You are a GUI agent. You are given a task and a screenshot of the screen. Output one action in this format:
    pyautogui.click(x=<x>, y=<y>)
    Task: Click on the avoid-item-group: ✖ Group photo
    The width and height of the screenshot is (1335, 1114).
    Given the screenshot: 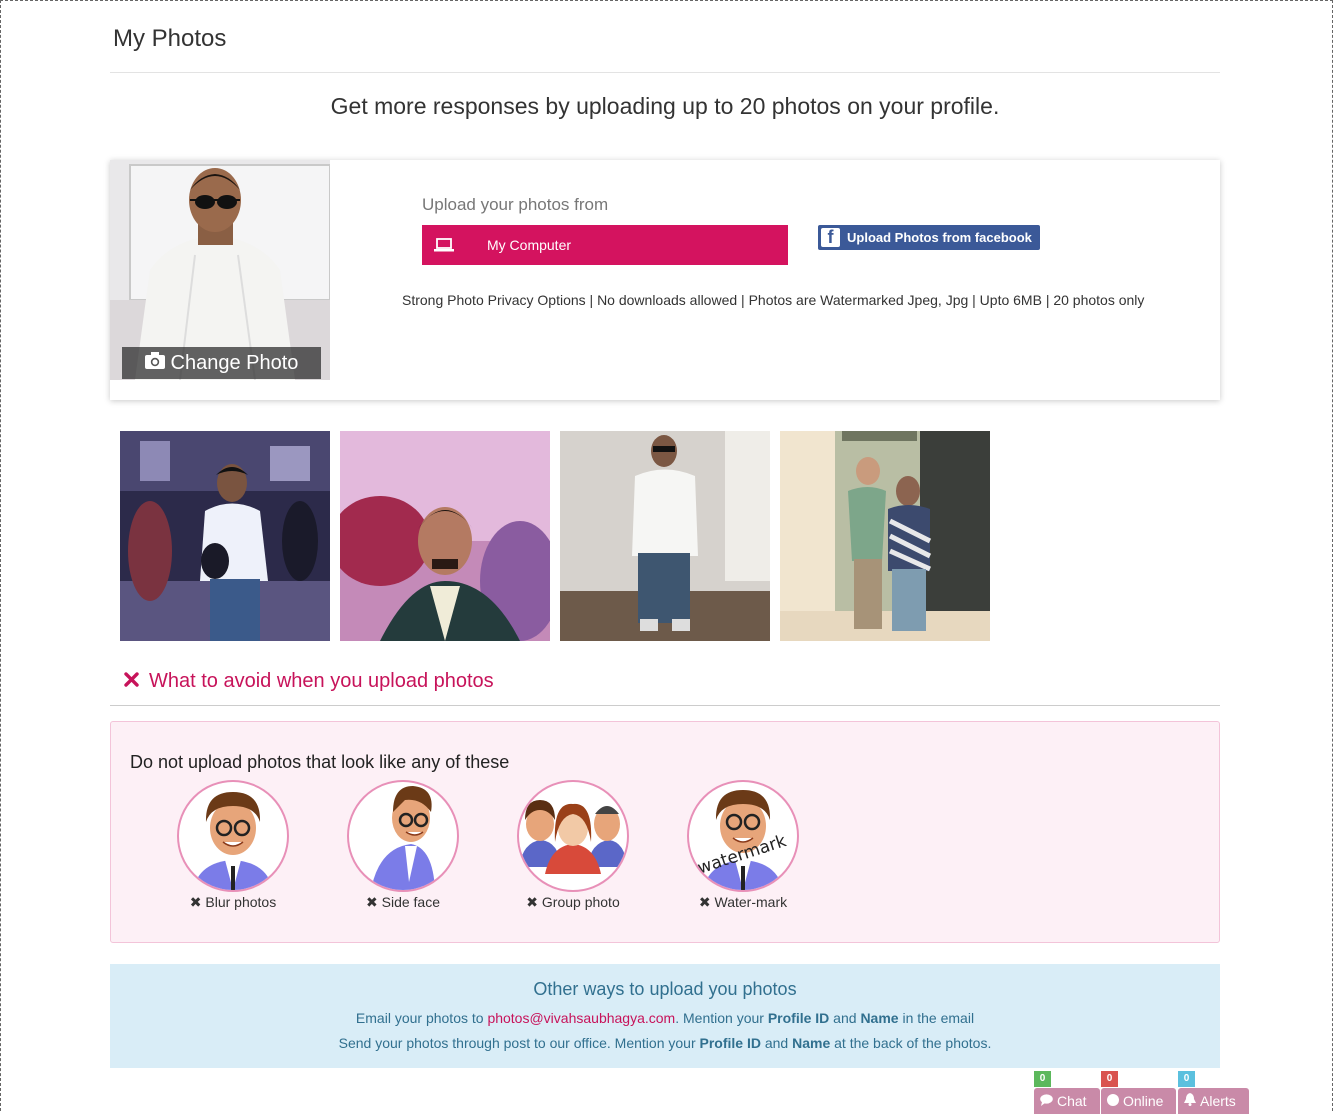 What is the action you would take?
    pyautogui.click(x=573, y=845)
    